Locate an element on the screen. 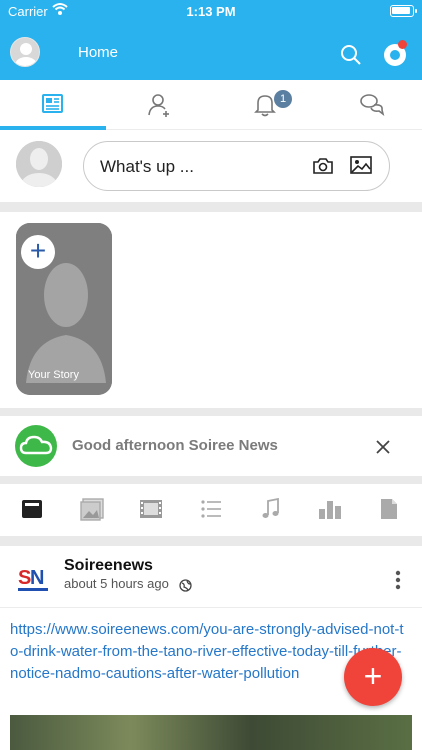  tab-bar: 1 is located at coordinates (211, 105).